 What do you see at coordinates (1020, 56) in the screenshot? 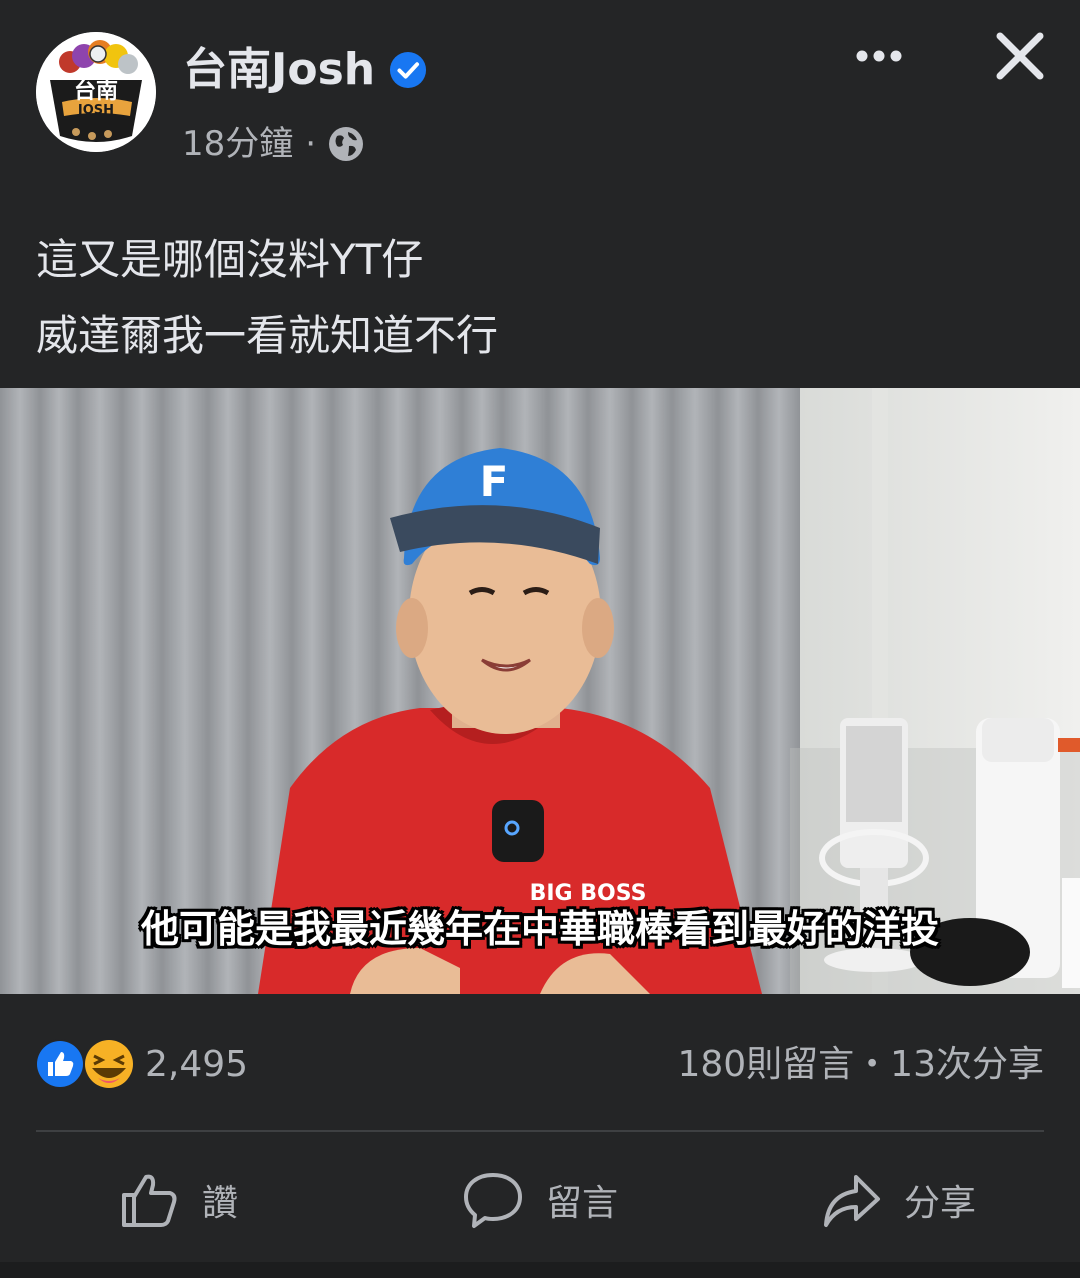
I see `close-icon` at bounding box center [1020, 56].